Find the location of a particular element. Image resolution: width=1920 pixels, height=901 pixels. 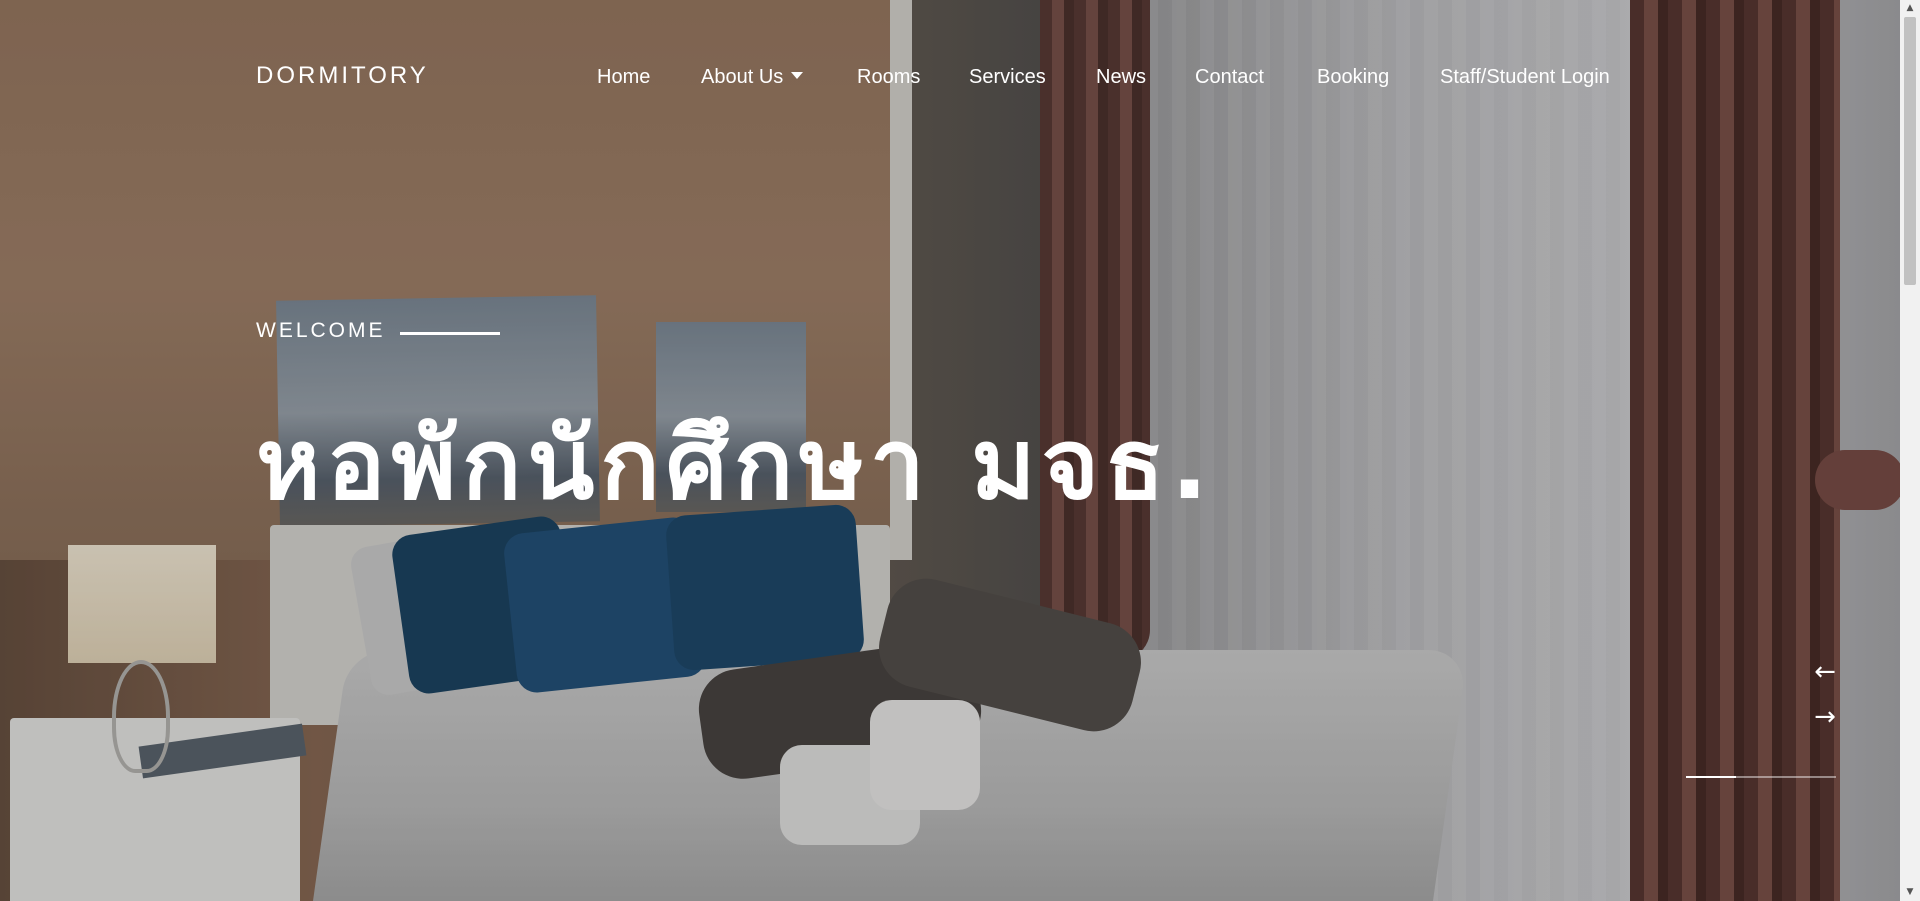

hero-eyebrow: WELCOME is located at coordinates (321, 330).